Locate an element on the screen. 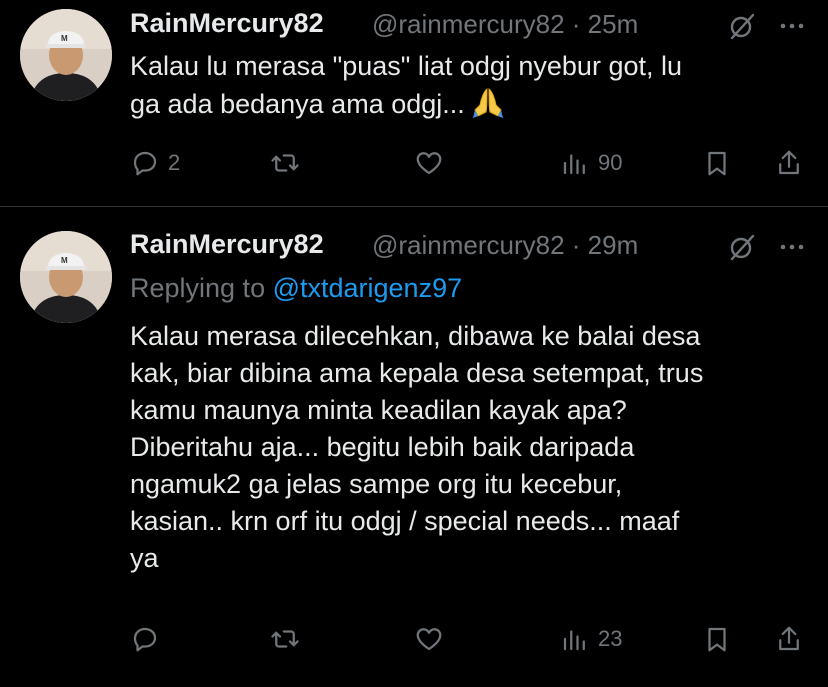 This screenshot has height=687, width=828. tweet-text-line: ngamuk2 ga jelas sampe org itu kecebur, is located at coordinates (376, 484).